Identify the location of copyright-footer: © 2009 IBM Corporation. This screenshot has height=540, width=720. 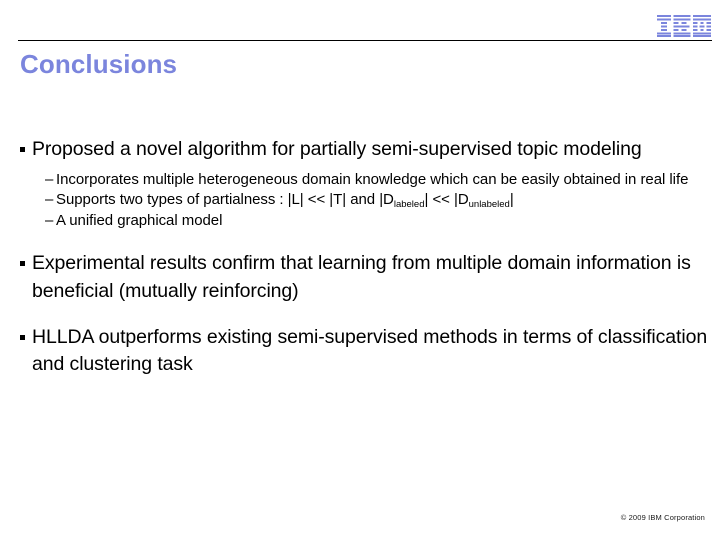
(662, 517).